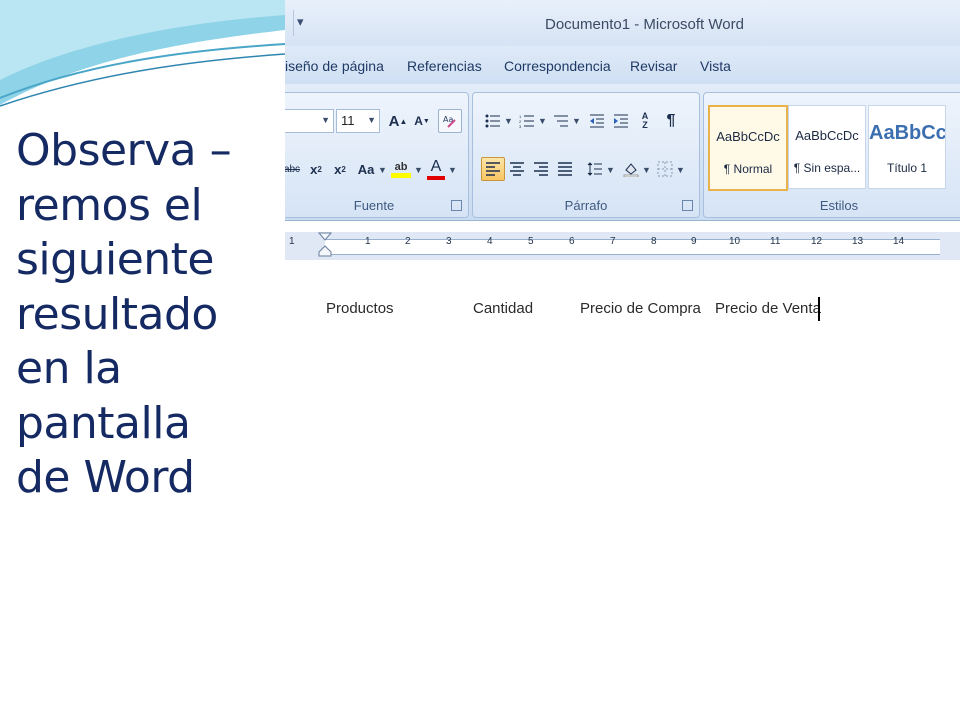 The width and height of the screenshot is (960, 720). What do you see at coordinates (631, 169) in the screenshot?
I see `shading-icon` at bounding box center [631, 169].